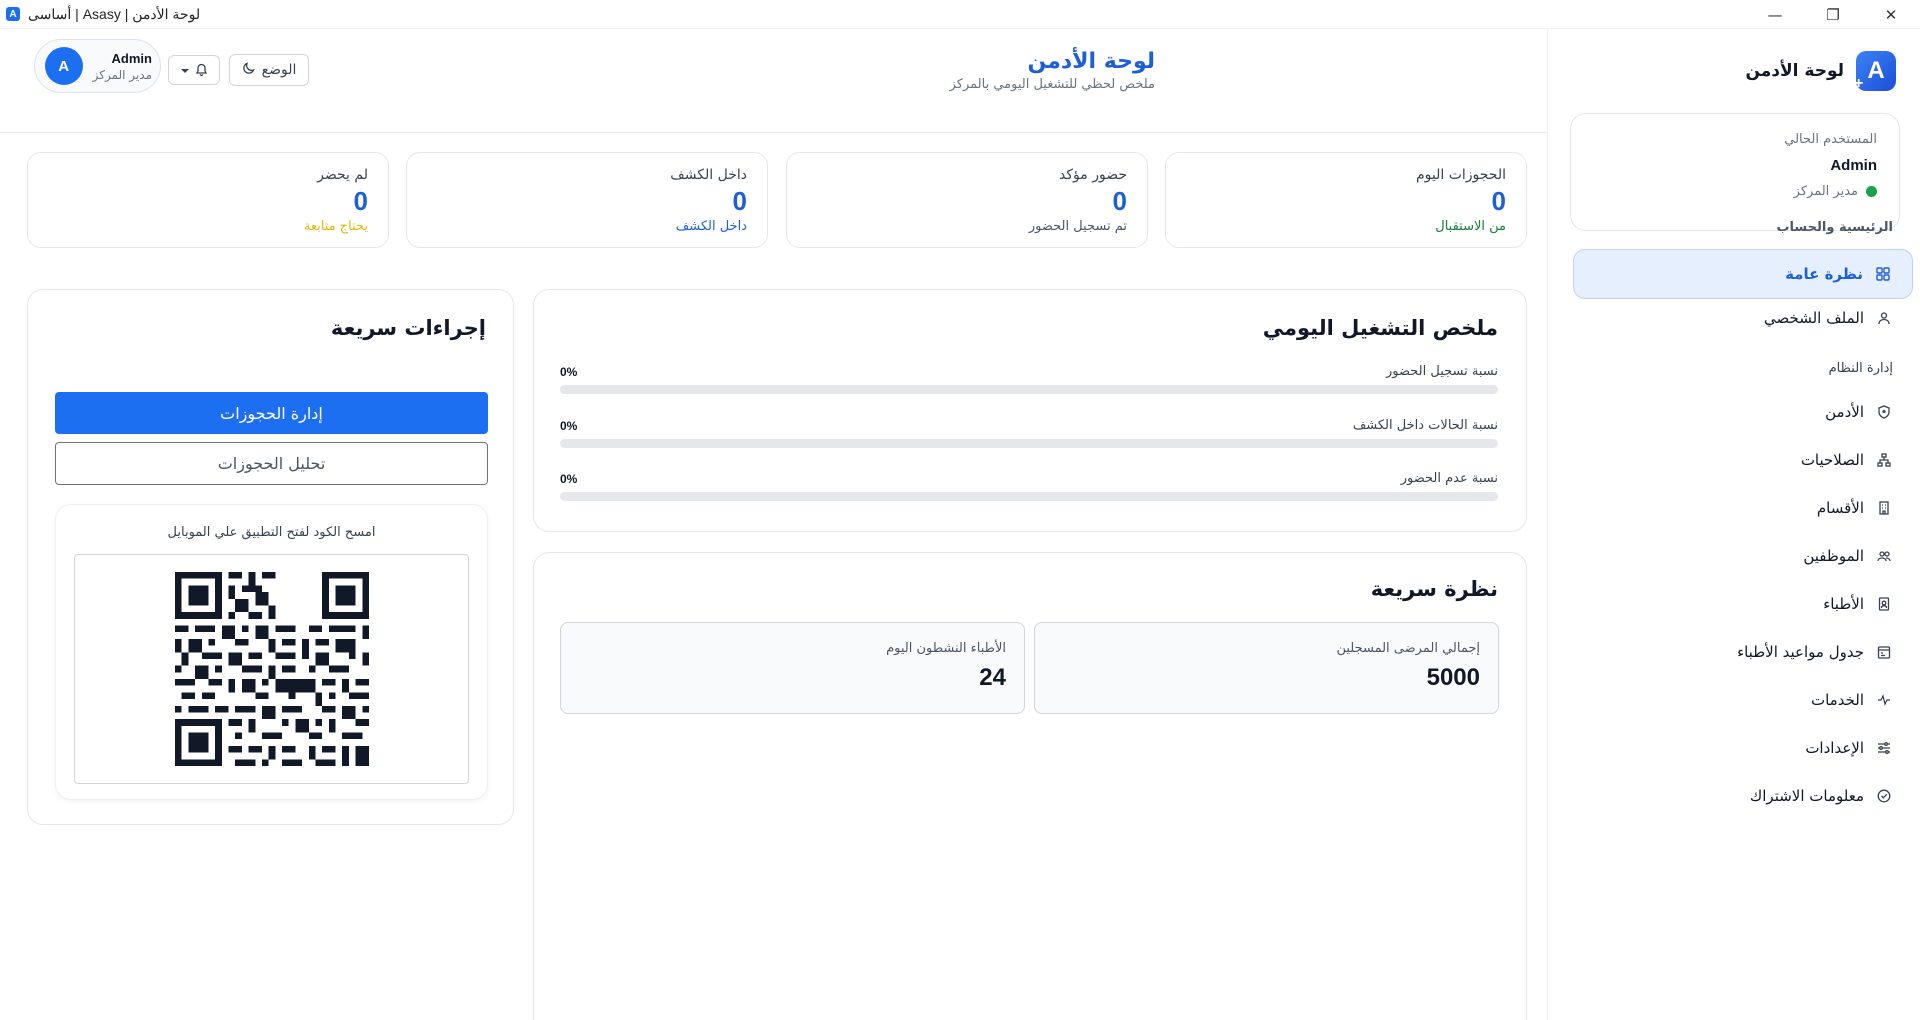 This screenshot has height=1020, width=1920. What do you see at coordinates (1743, 556) in the screenshot?
I see `sidebar-item-employees: الموظفين` at bounding box center [1743, 556].